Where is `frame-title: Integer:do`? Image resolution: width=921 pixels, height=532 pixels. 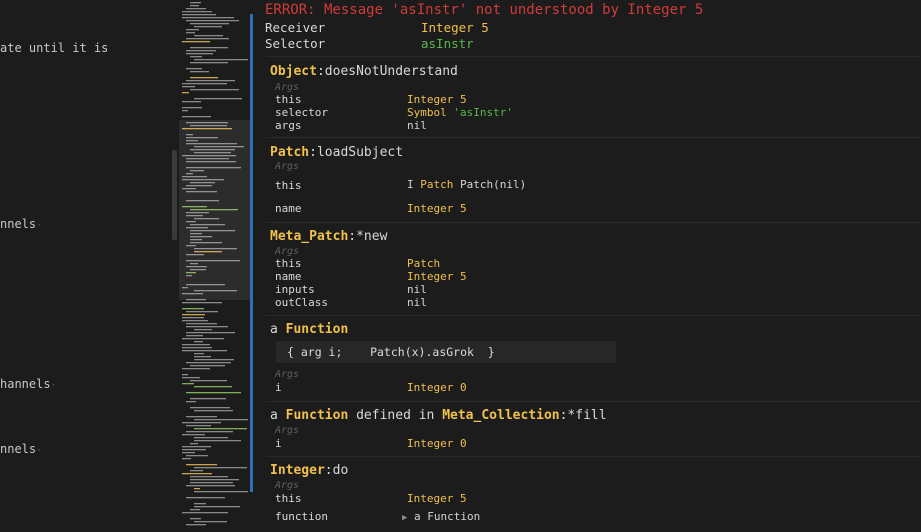
frame-title: Integer:do is located at coordinates (309, 470).